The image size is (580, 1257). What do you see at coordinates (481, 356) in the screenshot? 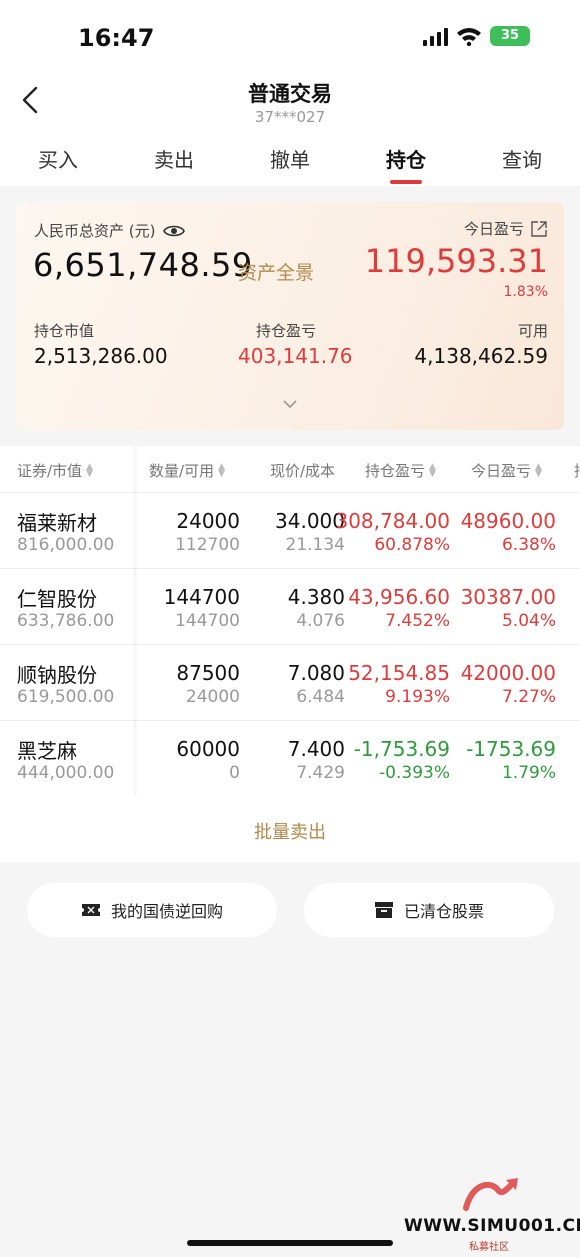
I see `available-value: 4,138,462.59` at bounding box center [481, 356].